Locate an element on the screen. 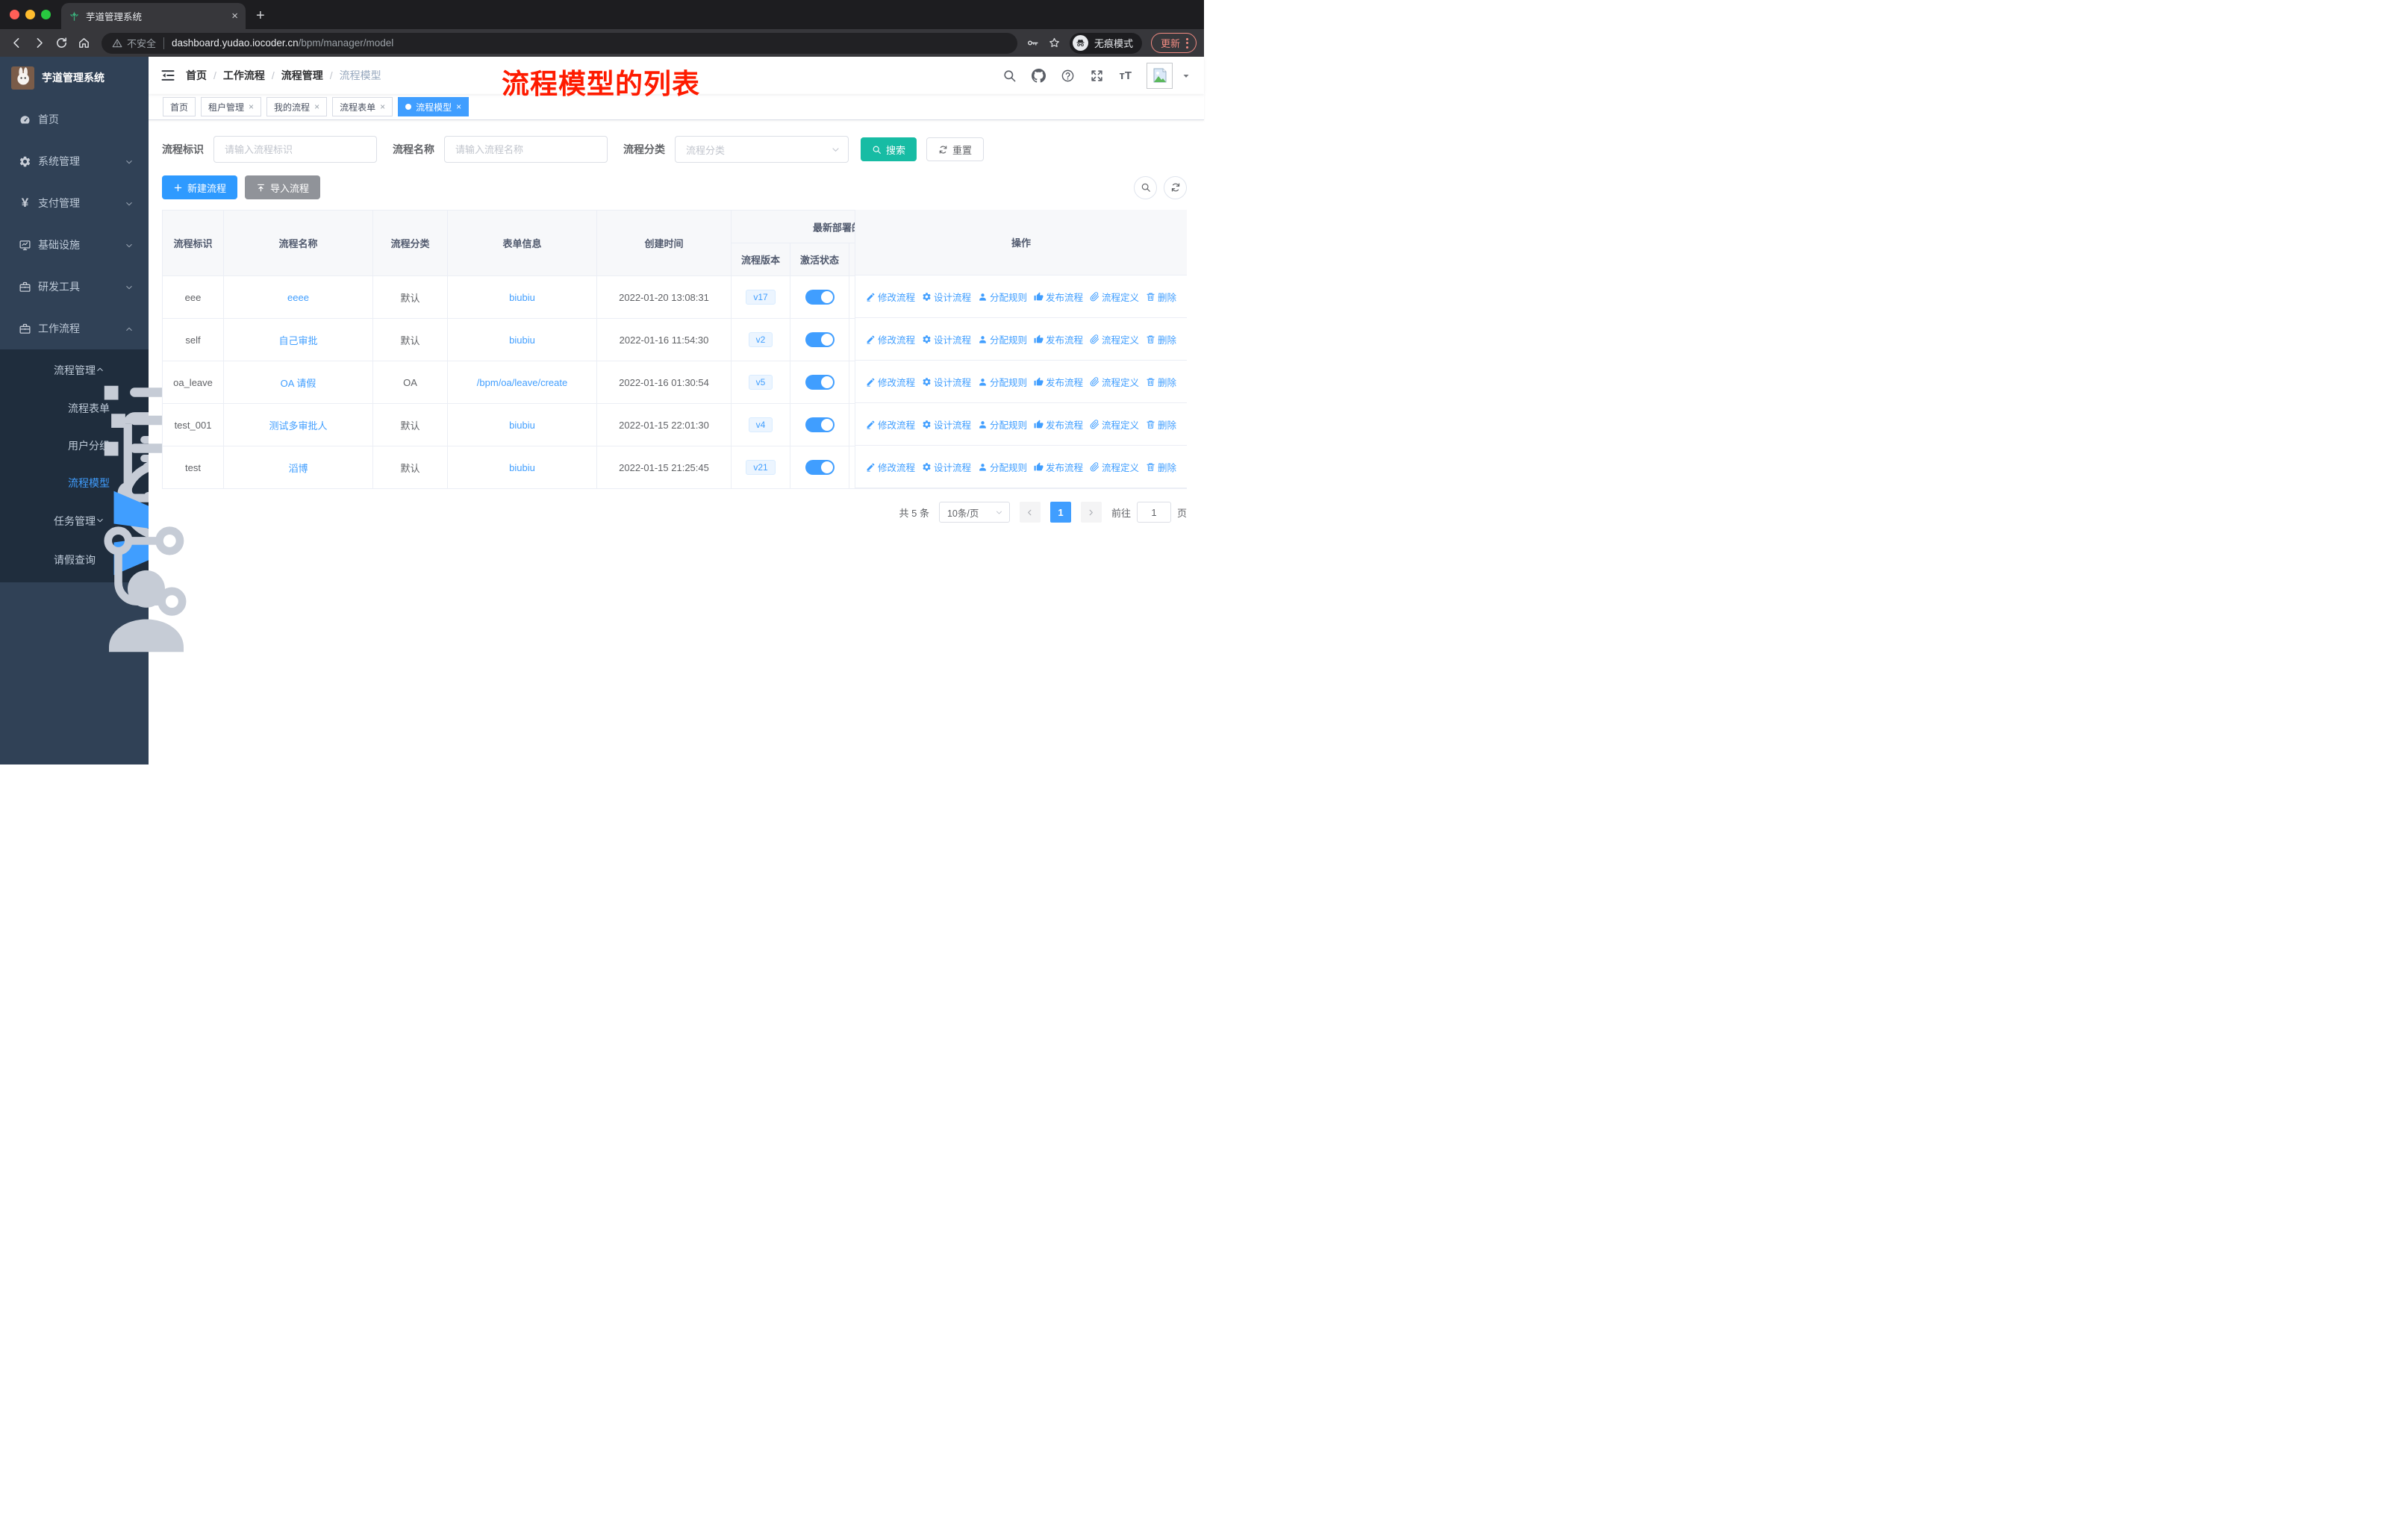 The height and width of the screenshot is (1529, 2408). refresh-table-button is located at coordinates (1175, 187).